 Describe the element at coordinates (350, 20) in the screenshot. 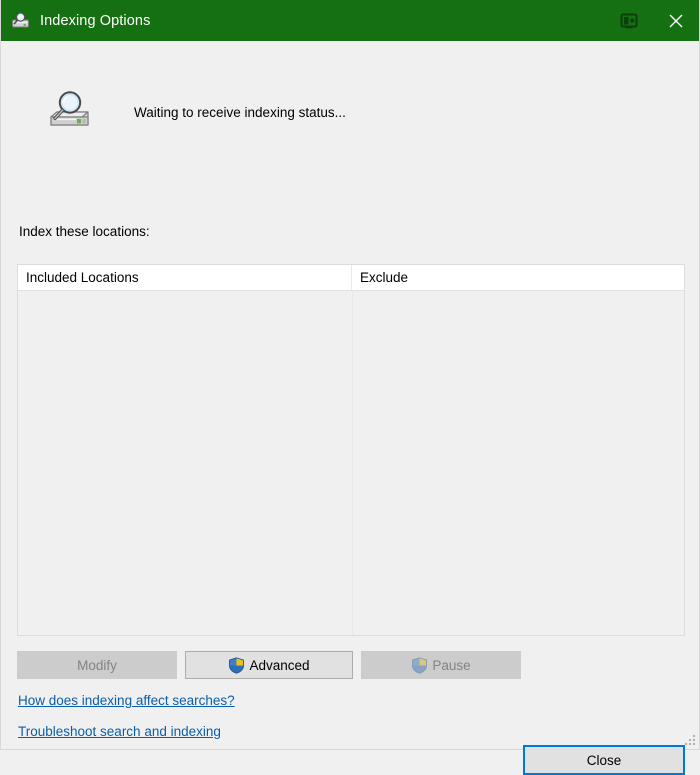

I see `title-bar: Indexing Options` at that location.